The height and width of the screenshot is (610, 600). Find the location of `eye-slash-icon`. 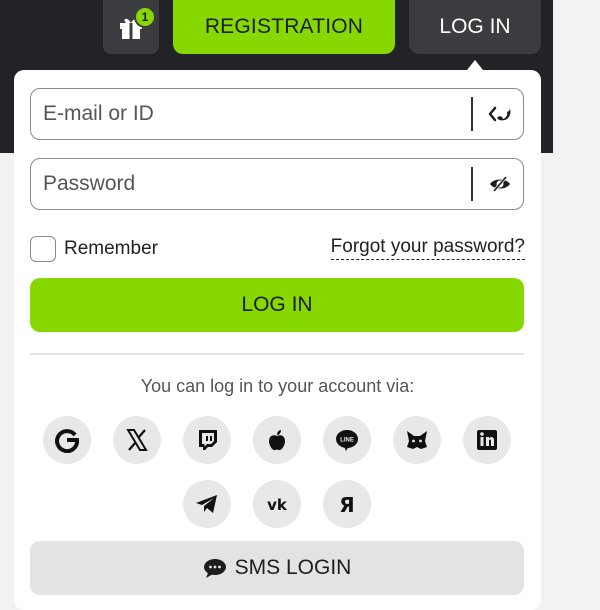

eye-slash-icon is located at coordinates (500, 184).